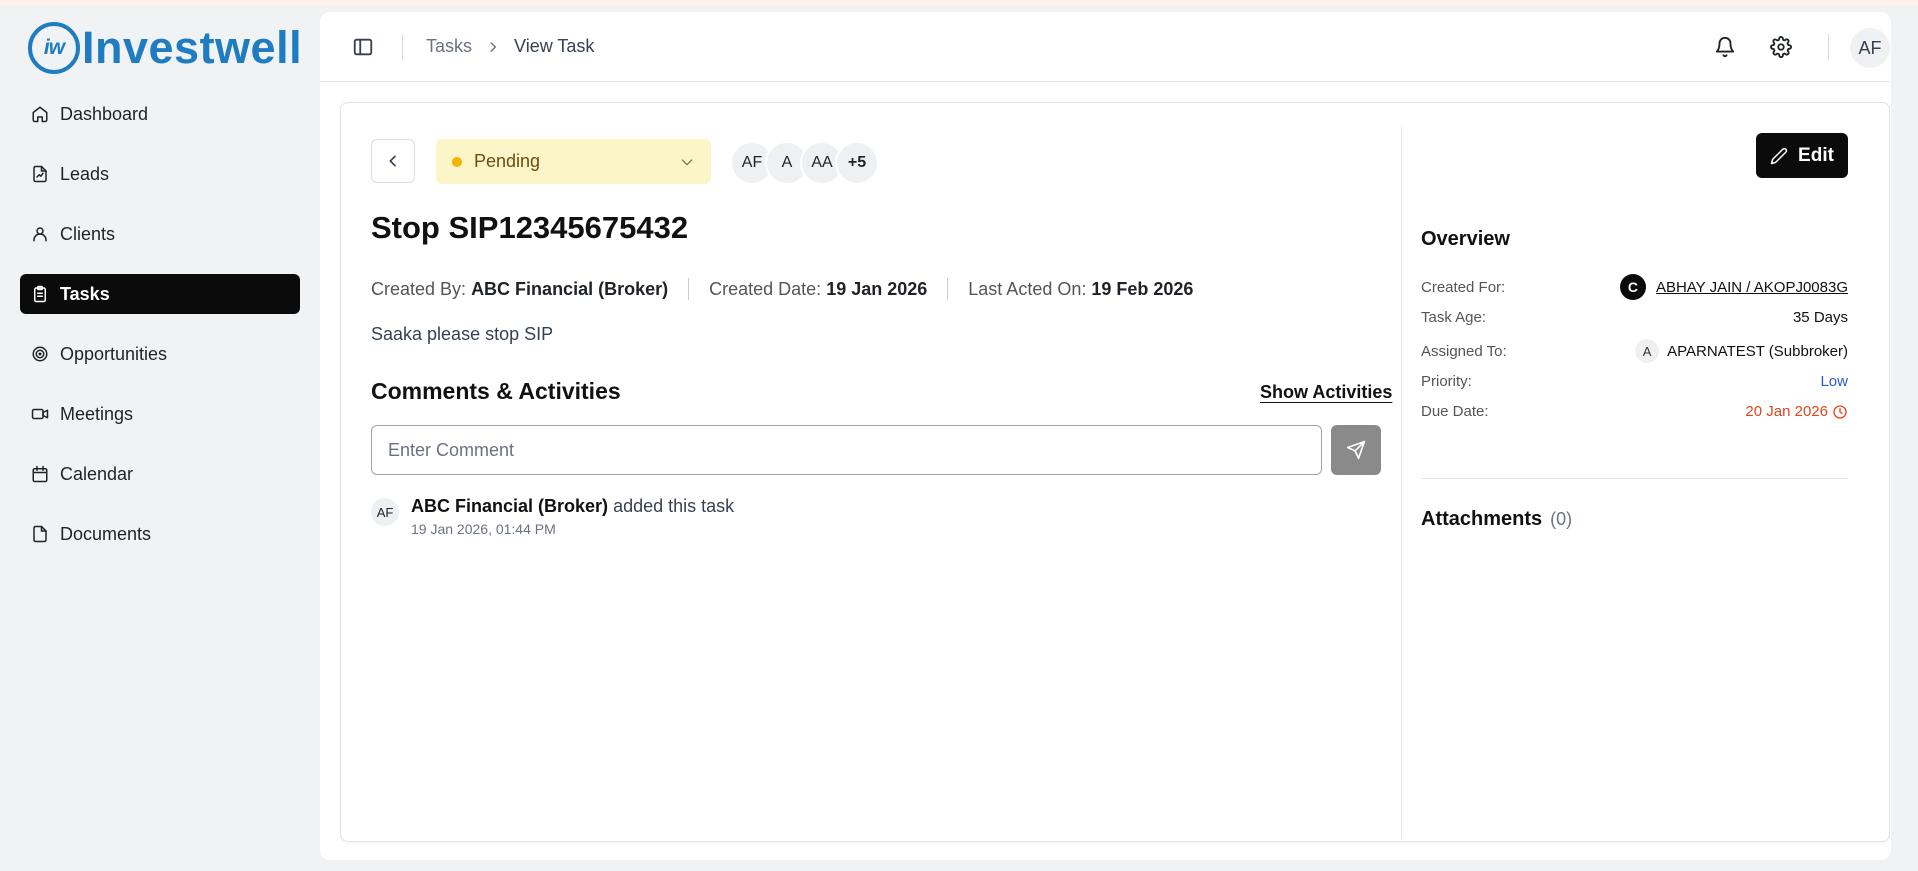 The width and height of the screenshot is (1918, 871). What do you see at coordinates (510, 46) in the screenshot?
I see `breadcrumb: Tasks View Task` at bounding box center [510, 46].